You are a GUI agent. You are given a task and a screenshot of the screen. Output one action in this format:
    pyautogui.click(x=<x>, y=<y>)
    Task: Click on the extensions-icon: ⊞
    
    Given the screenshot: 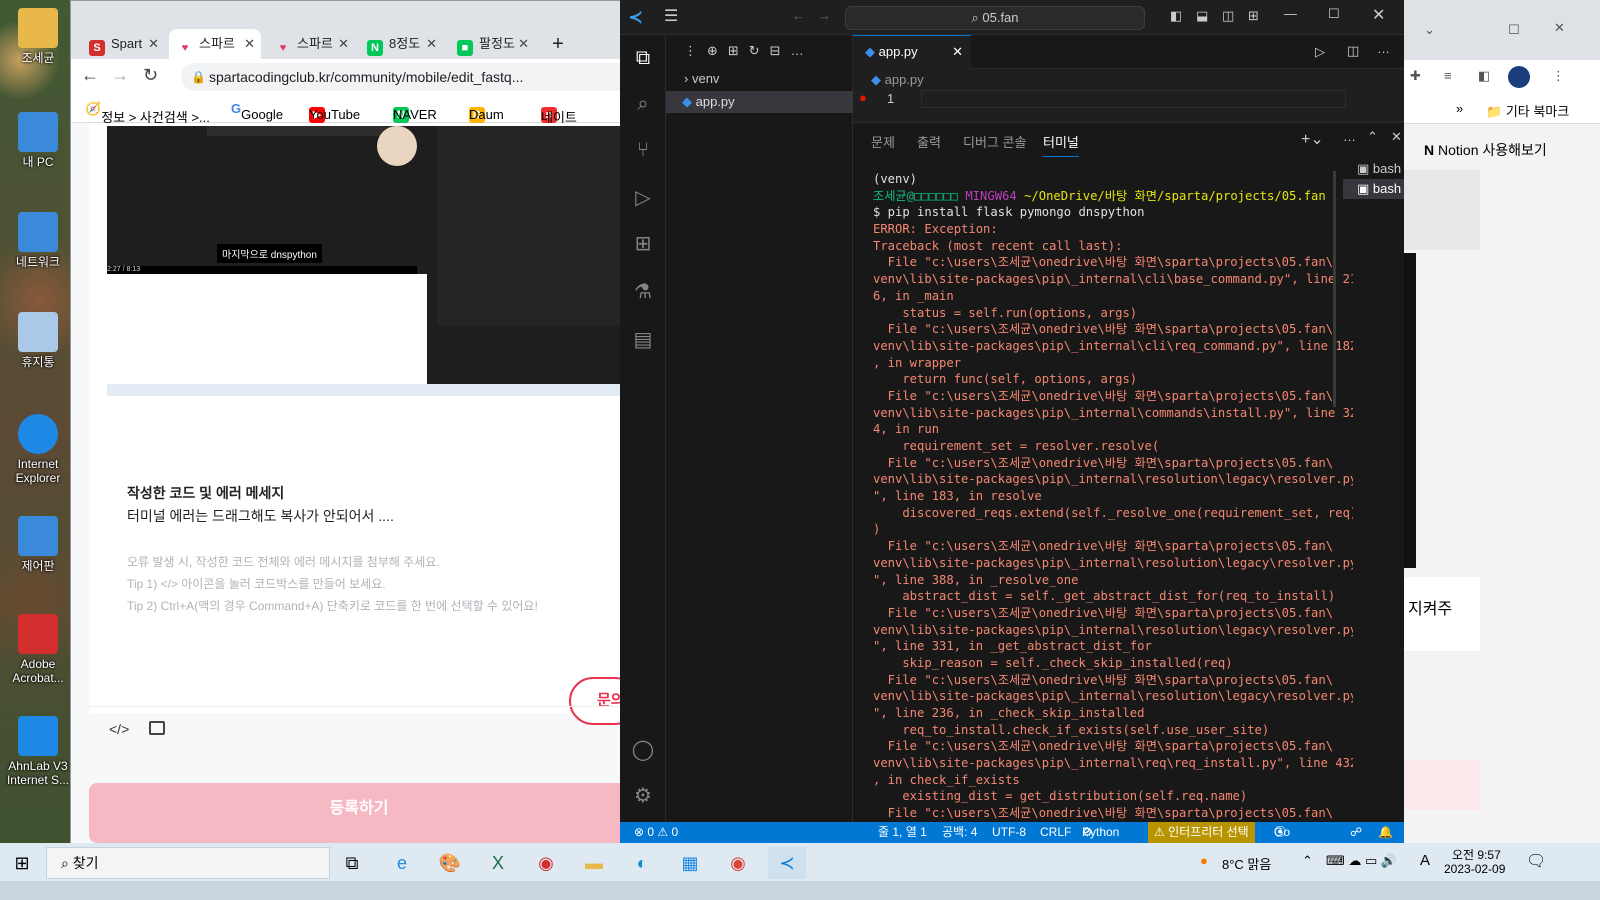 What is the action you would take?
    pyautogui.click(x=643, y=244)
    